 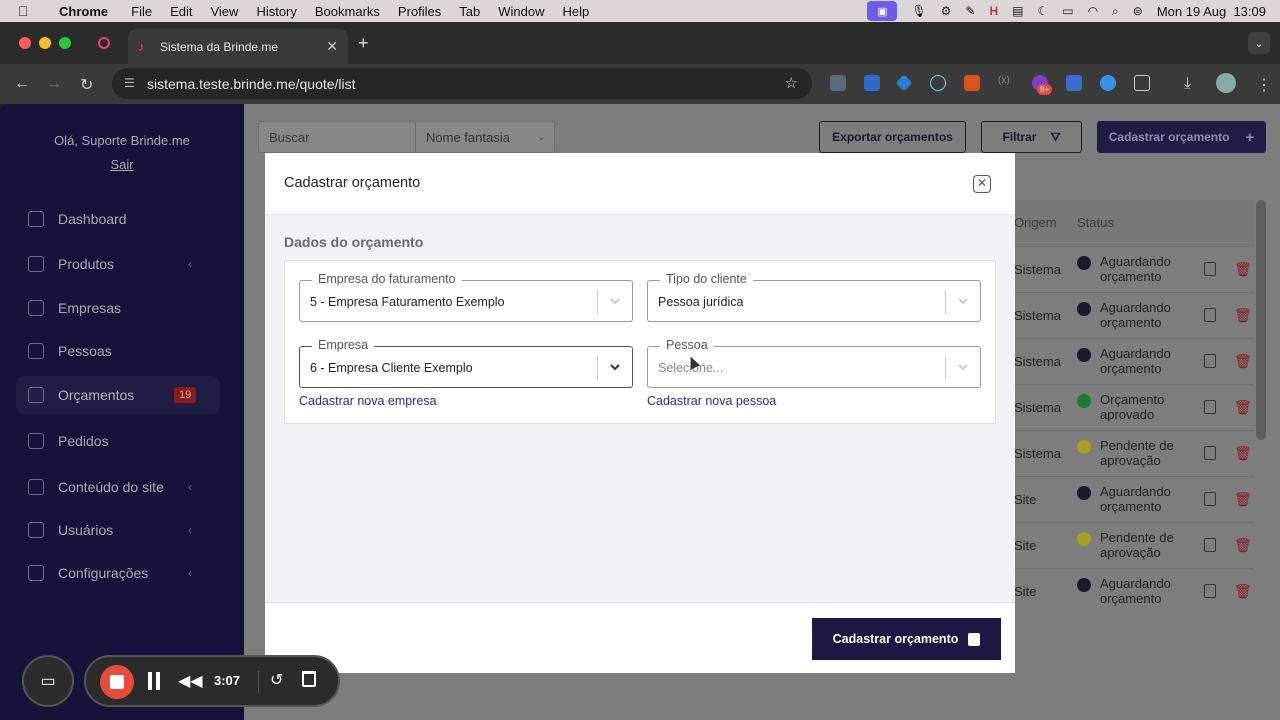 What do you see at coordinates (289, 137) in the screenshot?
I see `search-input: Buscar` at bounding box center [289, 137].